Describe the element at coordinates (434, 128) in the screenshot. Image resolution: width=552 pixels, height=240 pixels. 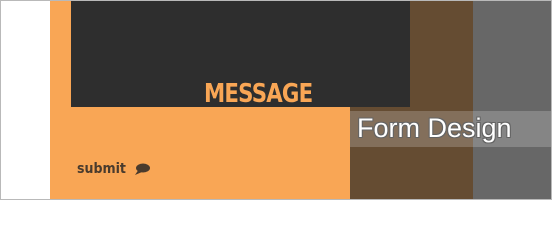
I see `caption-title: Form Design` at that location.